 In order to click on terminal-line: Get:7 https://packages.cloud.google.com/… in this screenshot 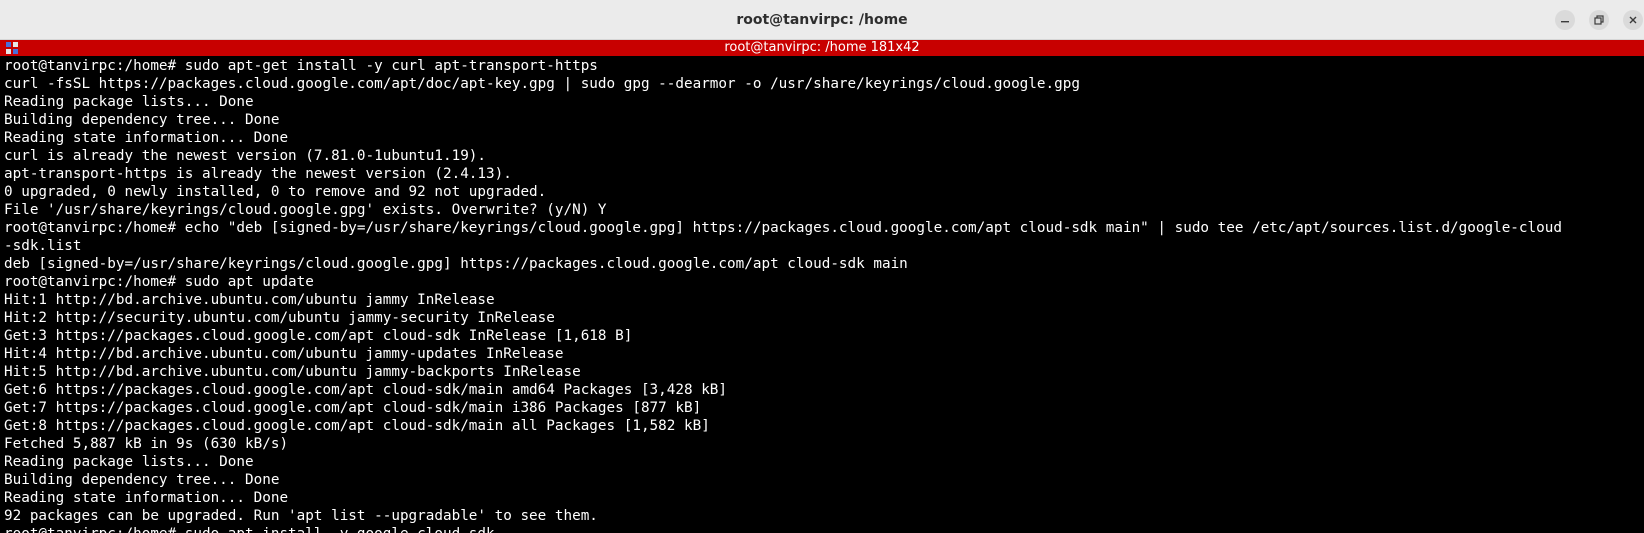, I will do `click(353, 408)`.